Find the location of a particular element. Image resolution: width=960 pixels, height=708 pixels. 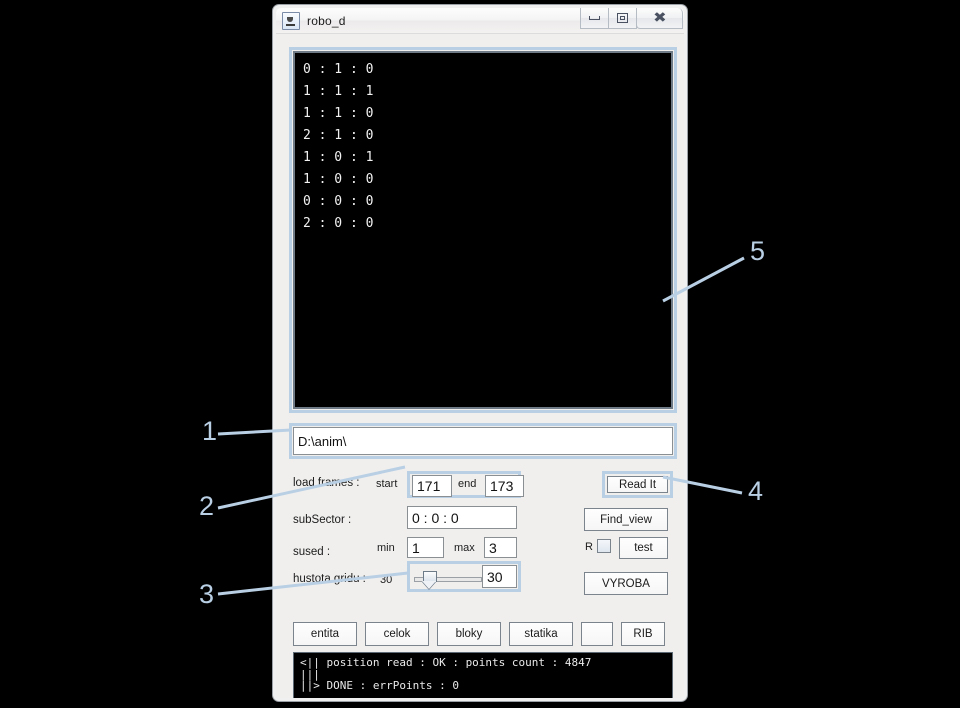

r-label-row: R is located at coordinates (589, 547).